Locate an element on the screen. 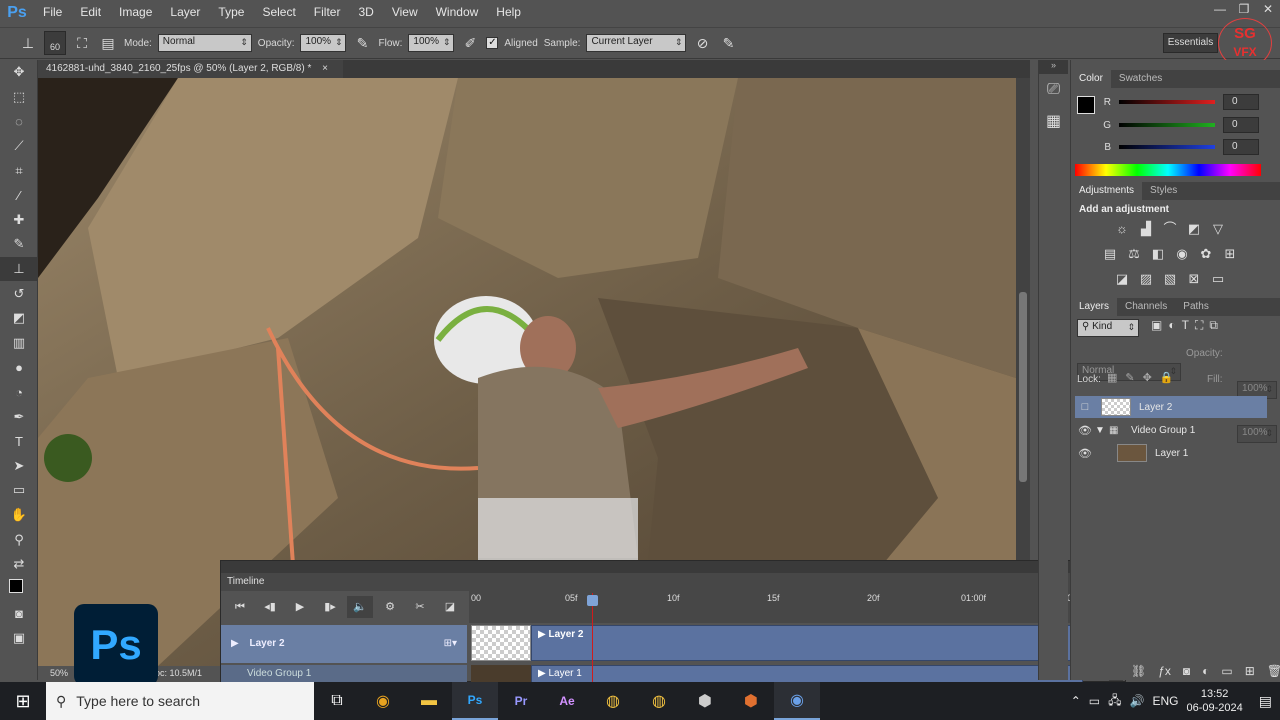 The height and width of the screenshot is (720, 1280). brush-panel-icon: ▤ is located at coordinates (108, 43).